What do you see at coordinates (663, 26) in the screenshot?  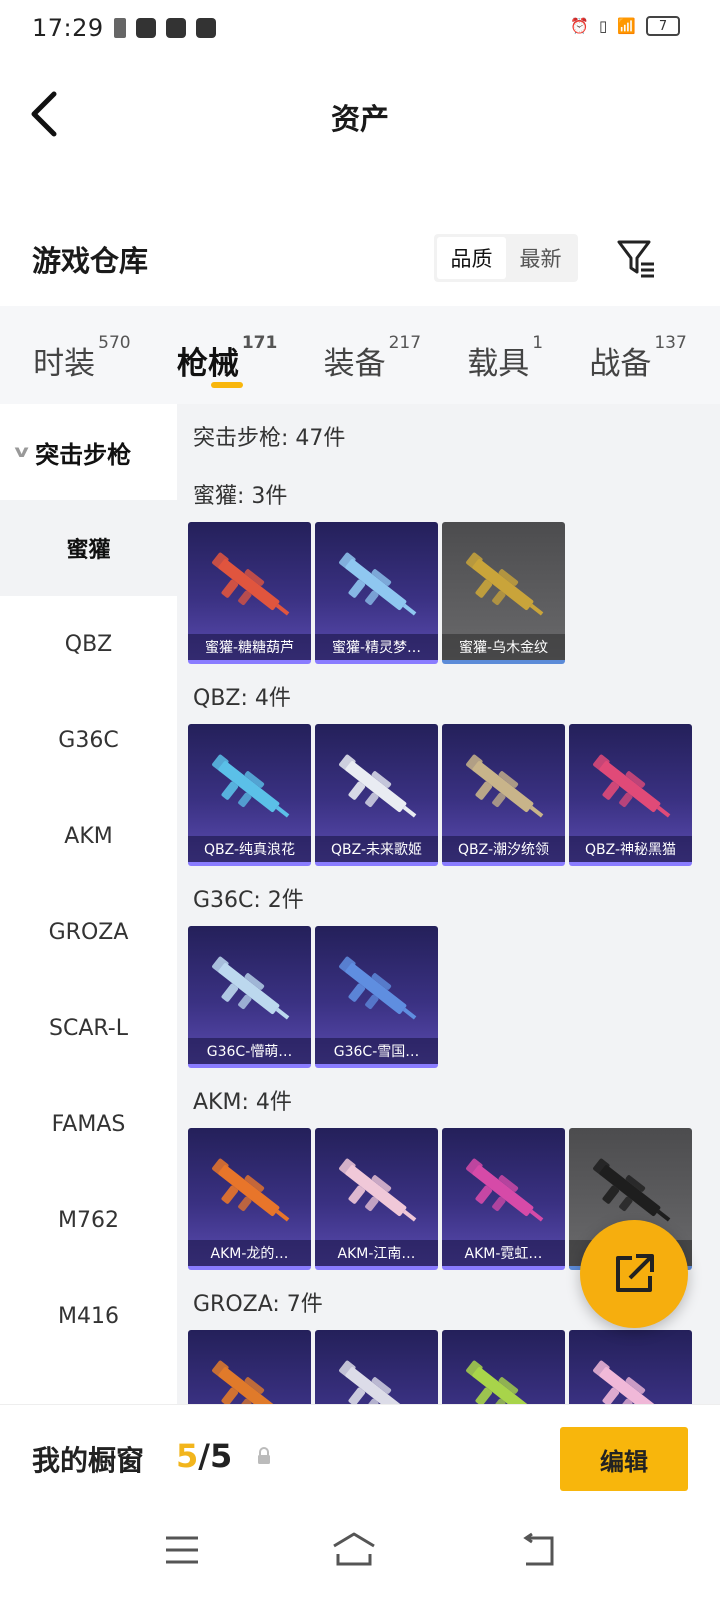 I see `battery-level: 7` at bounding box center [663, 26].